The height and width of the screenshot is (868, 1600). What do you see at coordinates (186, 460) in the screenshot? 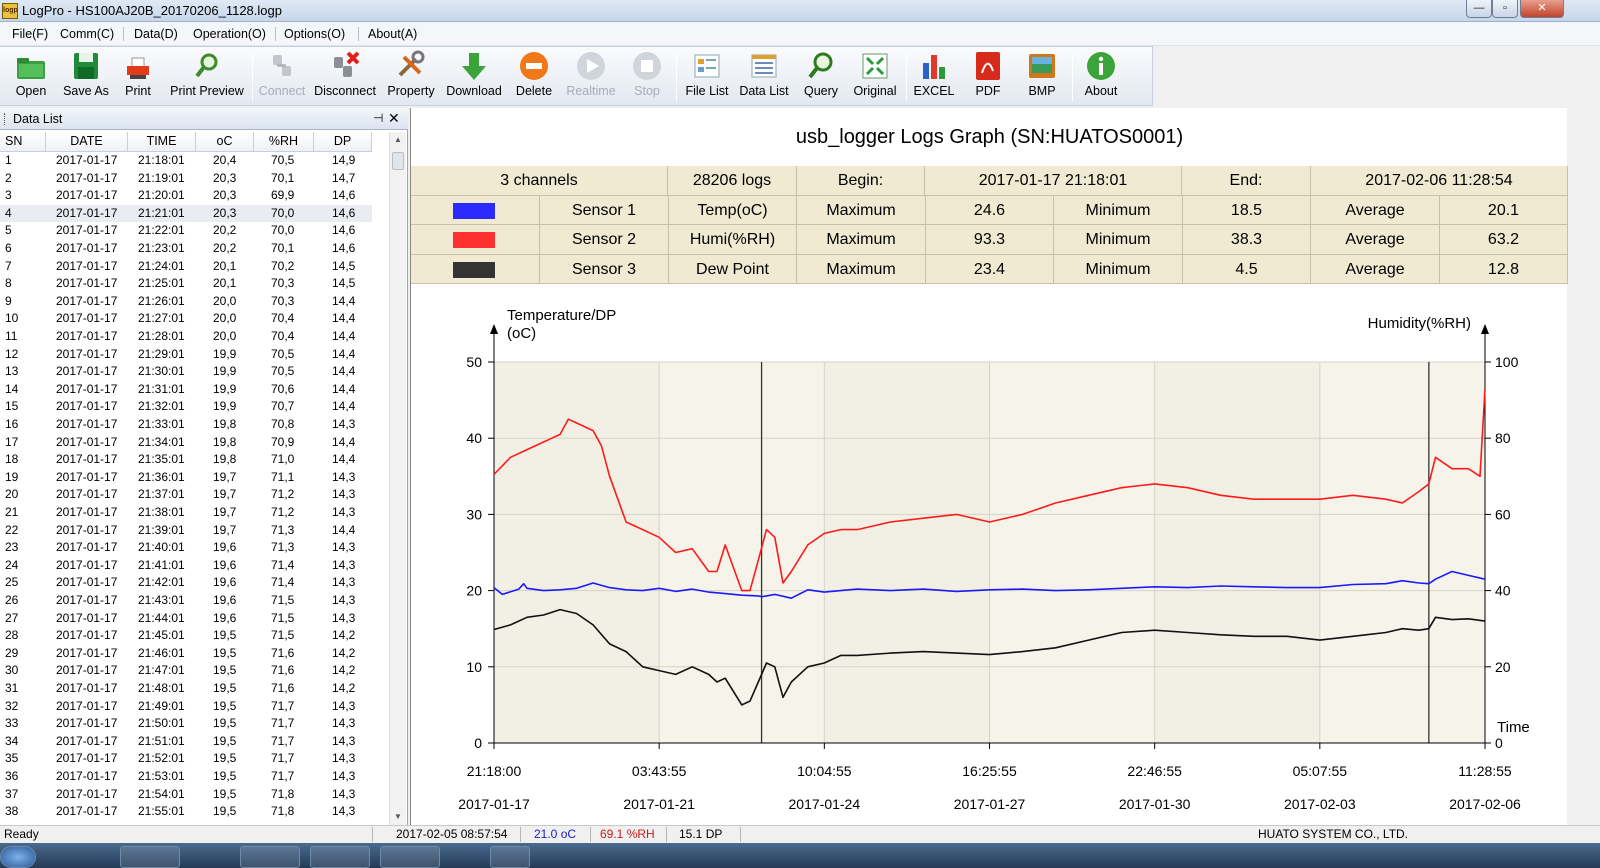
I see `table-row: 18 2017-01-17 21:35:01 19,8 71,0 14,4` at bounding box center [186, 460].